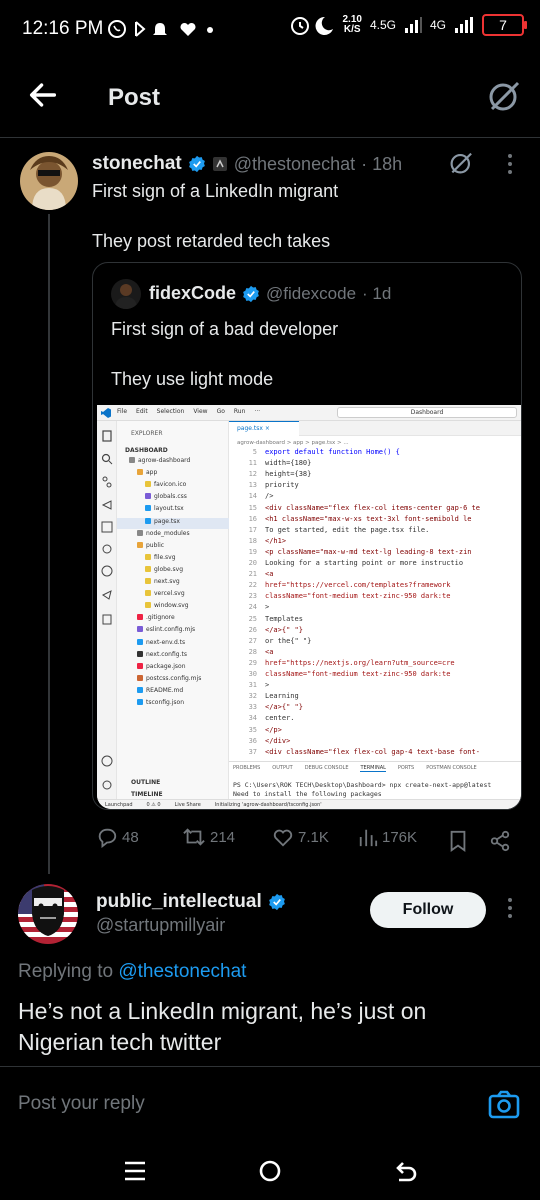 Image resolution: width=540 pixels, height=1200 pixels. I want to click on reply-avatar, so click(48, 914).